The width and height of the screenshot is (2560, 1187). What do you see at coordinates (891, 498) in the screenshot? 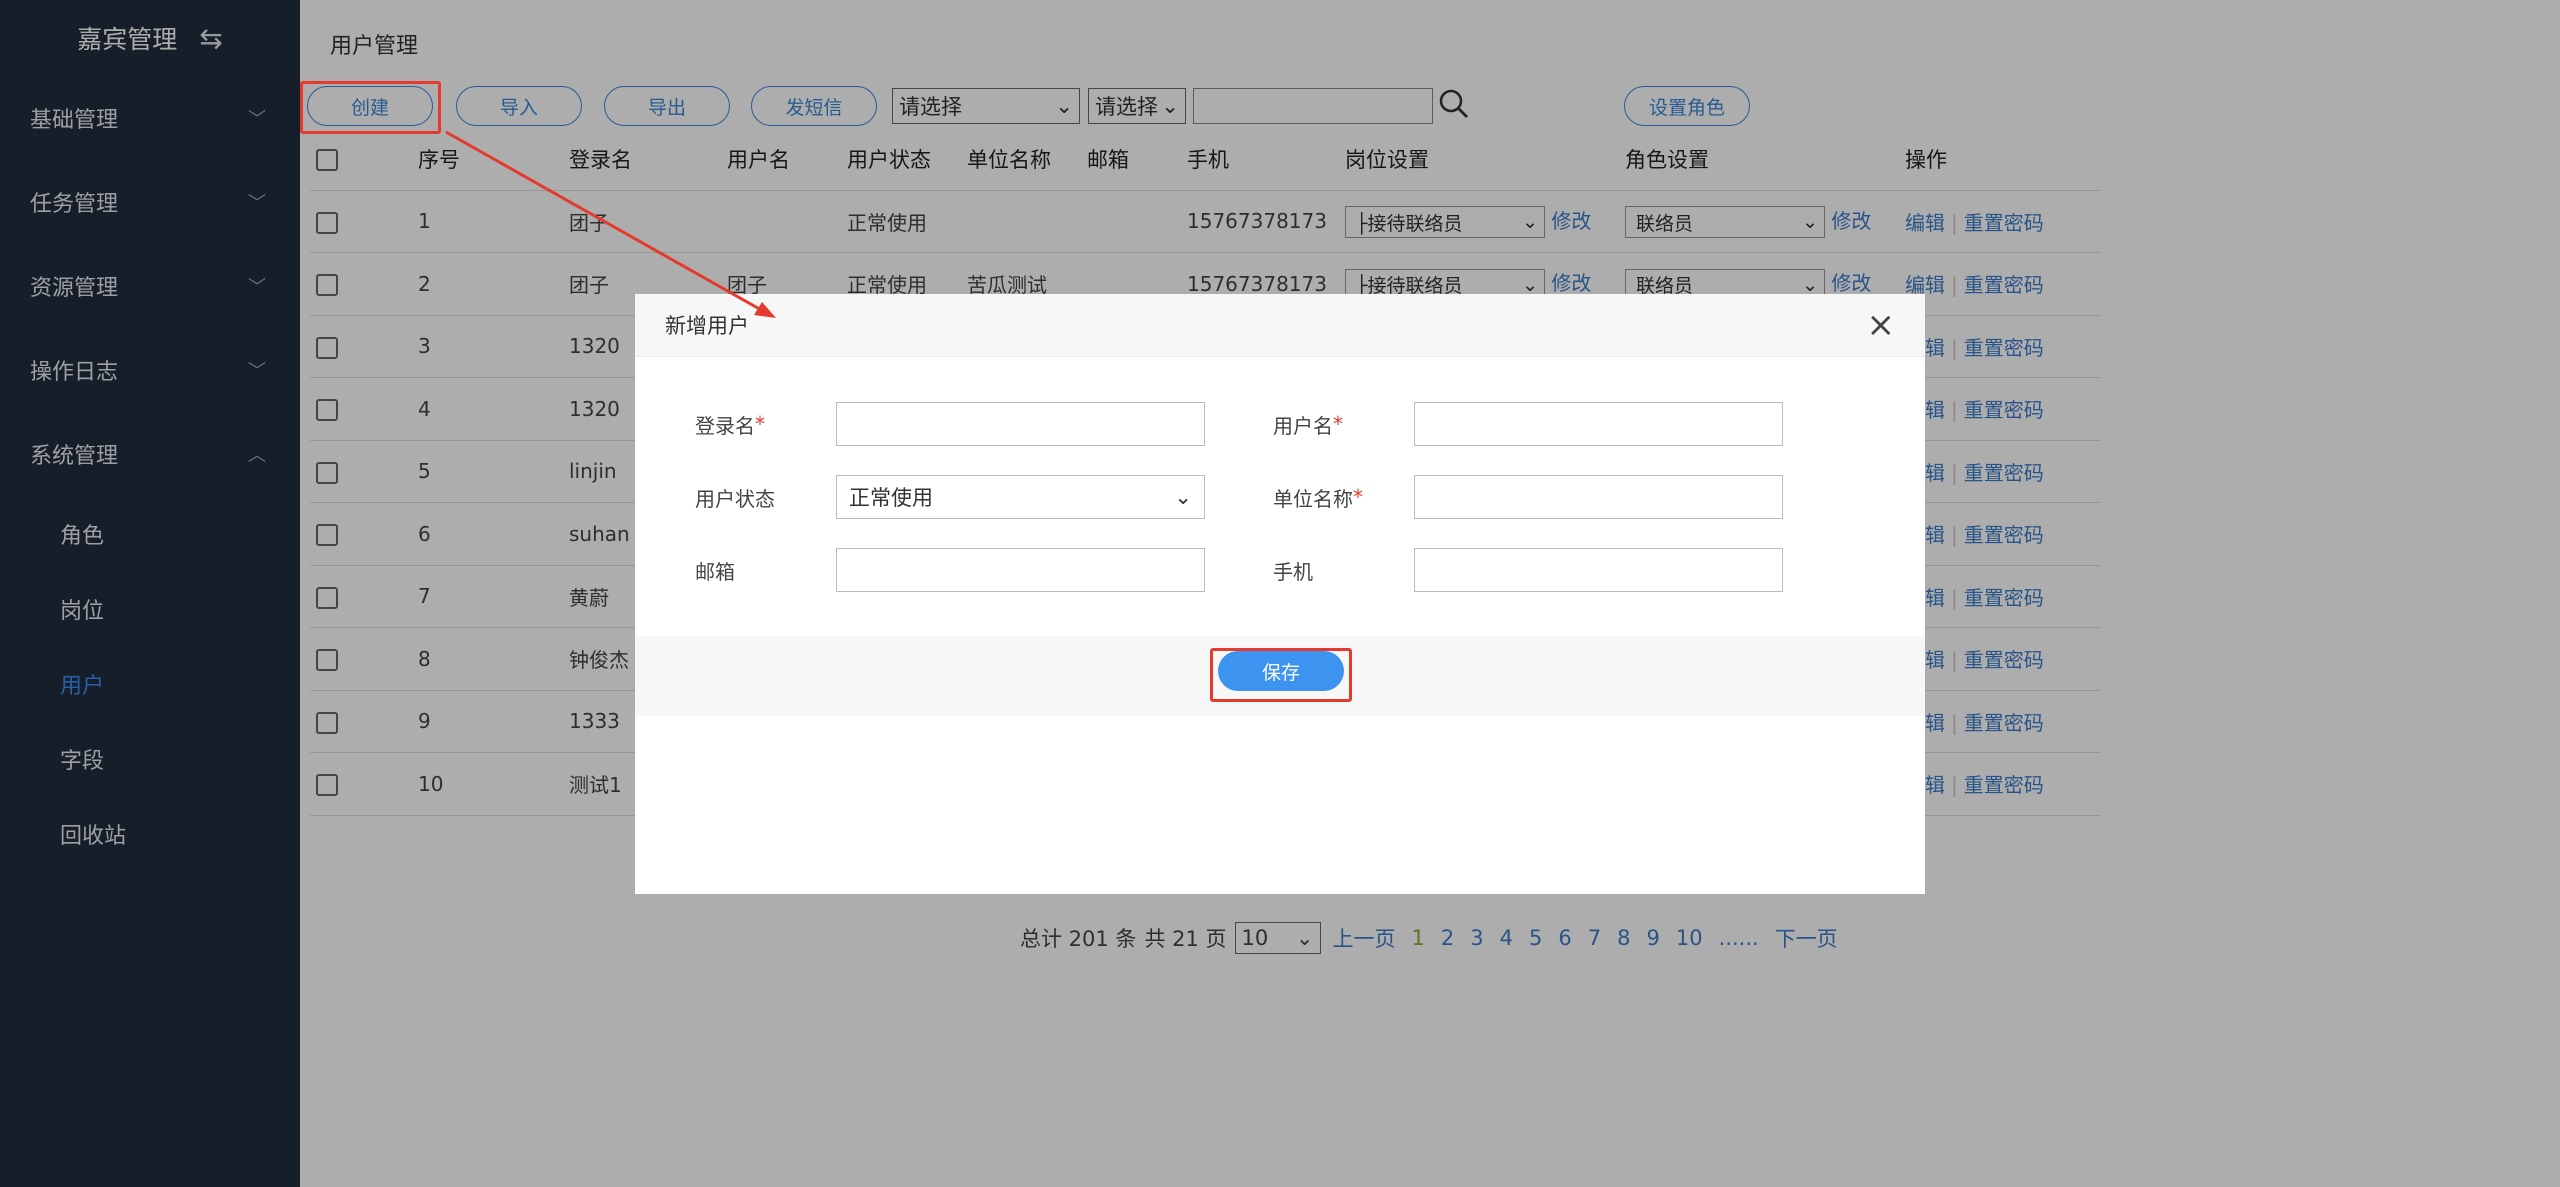
I see `select-value: 正常使用` at bounding box center [891, 498].